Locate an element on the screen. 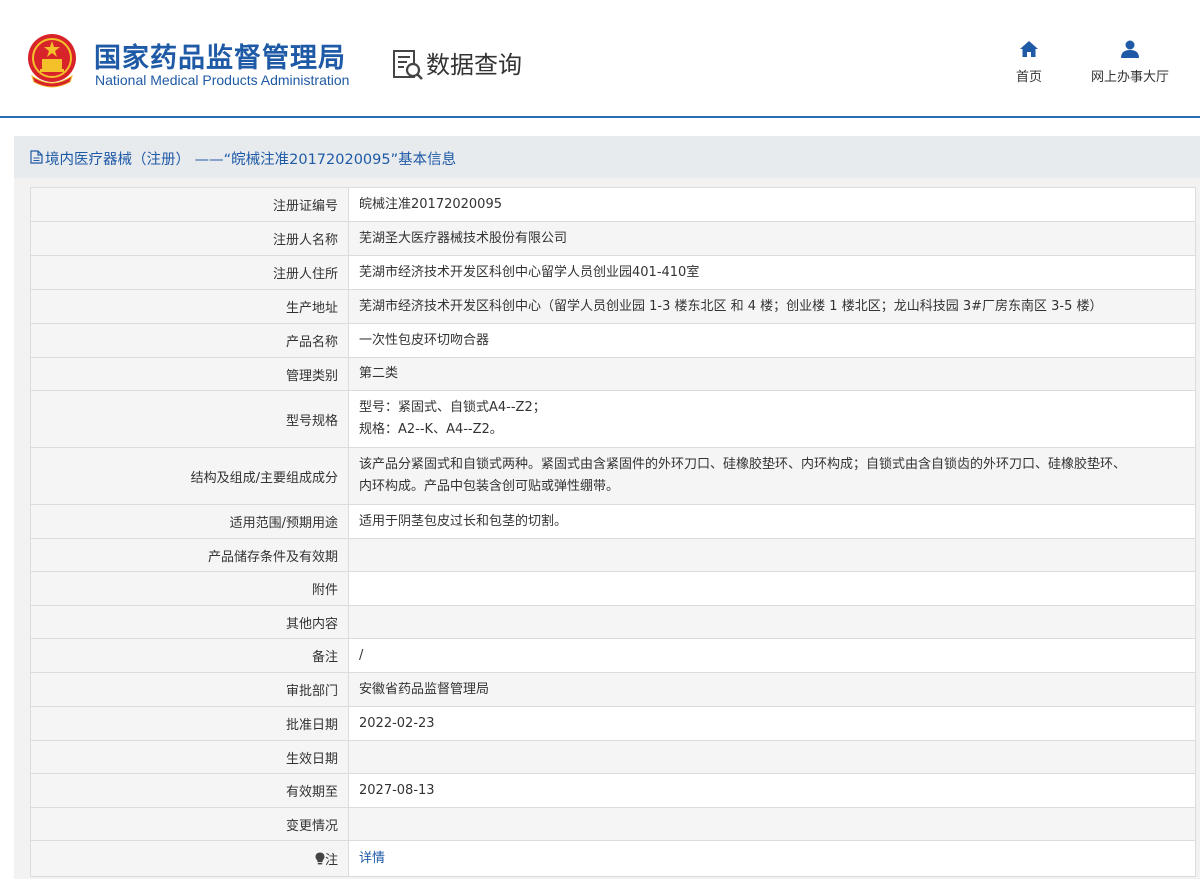 Image resolution: width=1200 pixels, height=879 pixels. page-title-text: 境内医疗器械（注册） ——“皖械注准20172020095”基本信息 is located at coordinates (251, 160).